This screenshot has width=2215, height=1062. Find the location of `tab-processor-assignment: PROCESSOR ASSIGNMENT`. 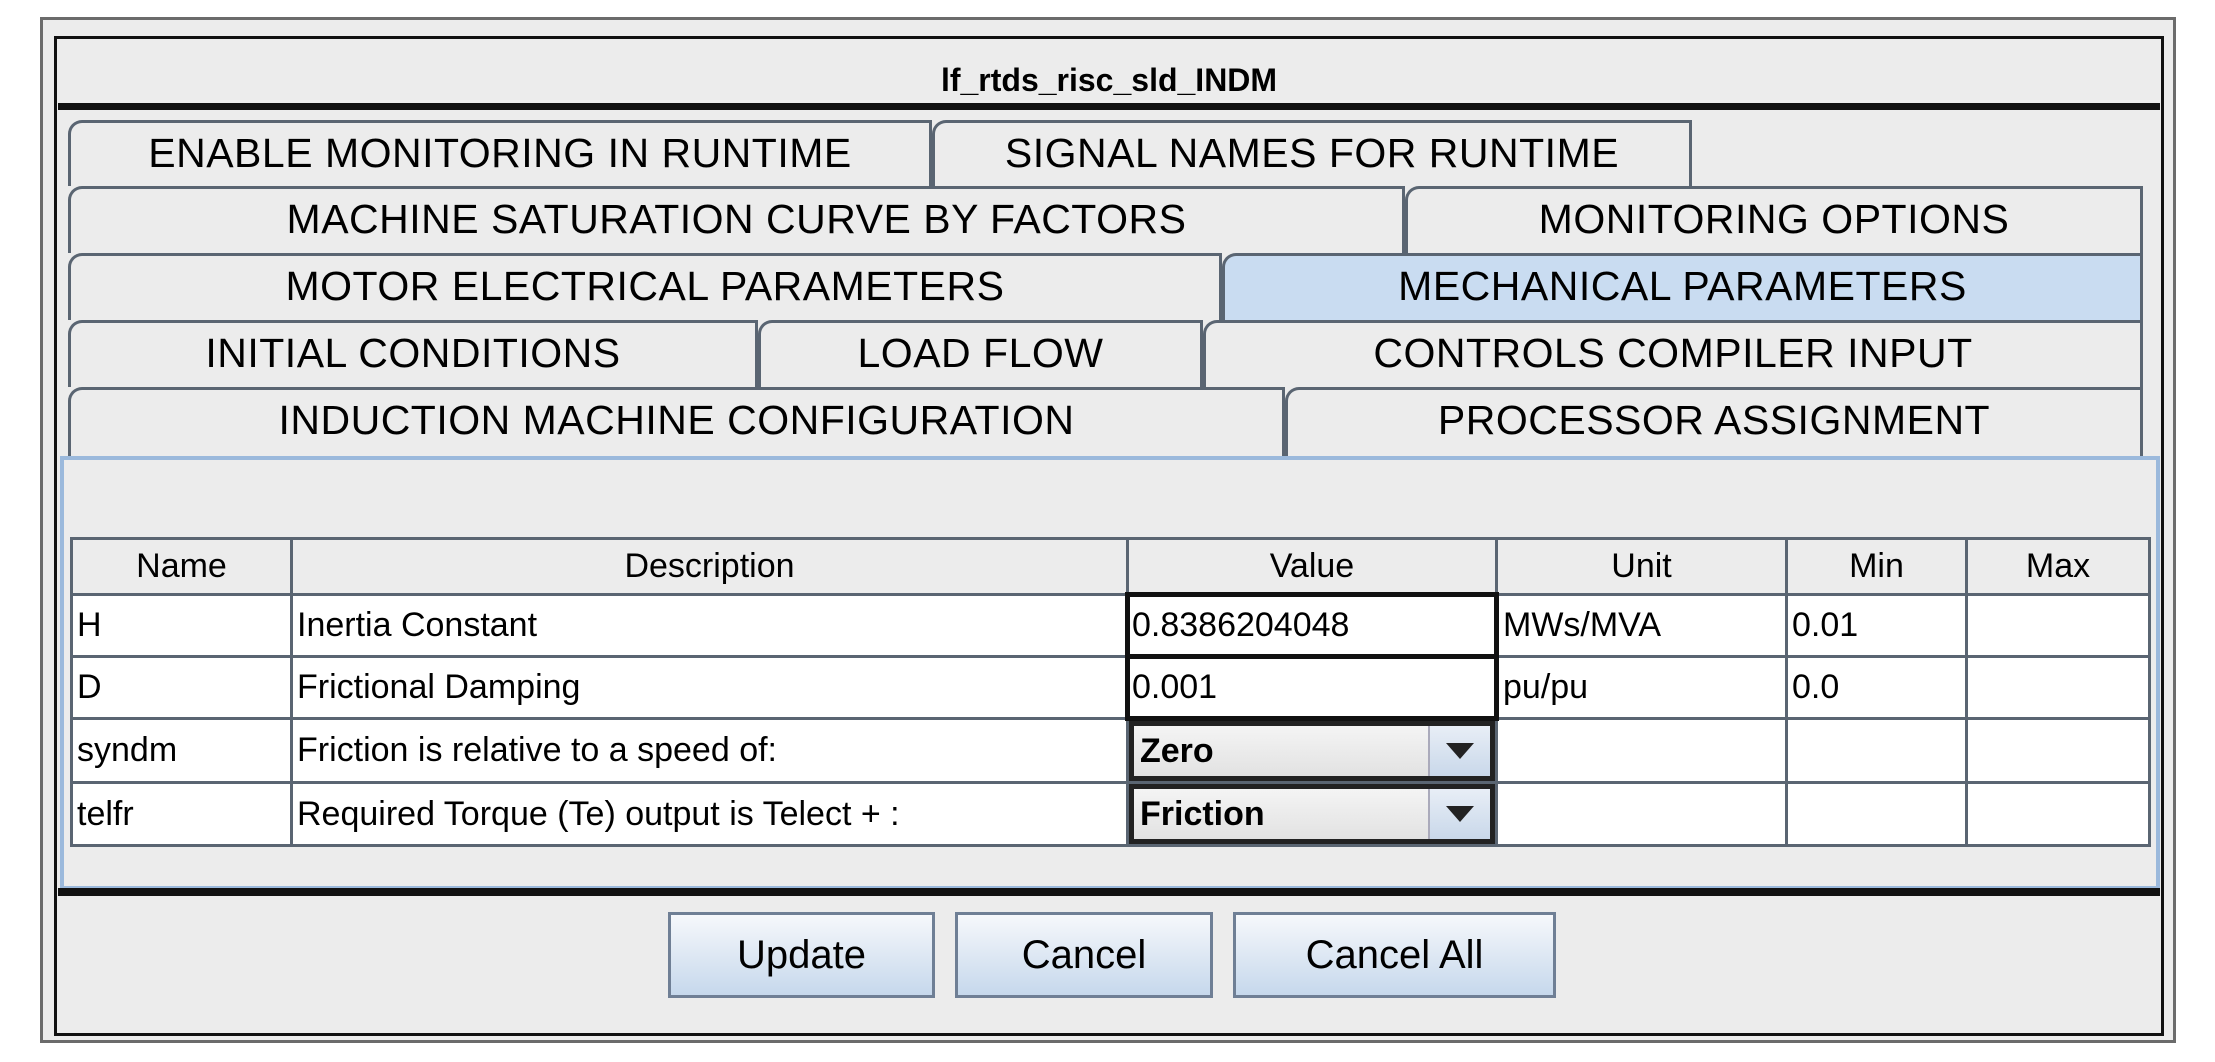

tab-processor-assignment: PROCESSOR ASSIGNMENT is located at coordinates (1714, 421).